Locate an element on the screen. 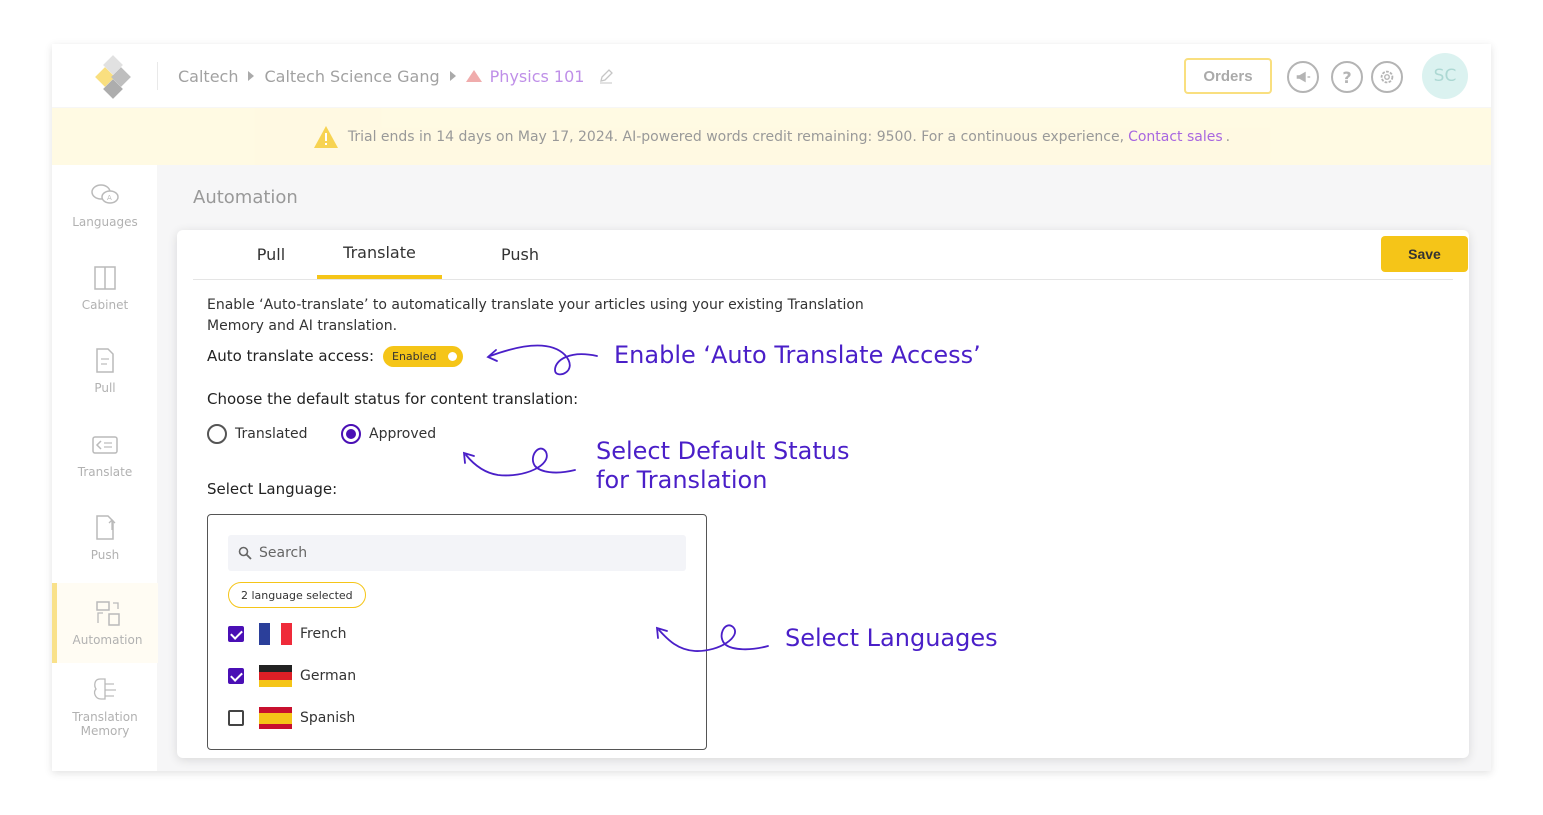  language-item-french: French is located at coordinates (287, 634).